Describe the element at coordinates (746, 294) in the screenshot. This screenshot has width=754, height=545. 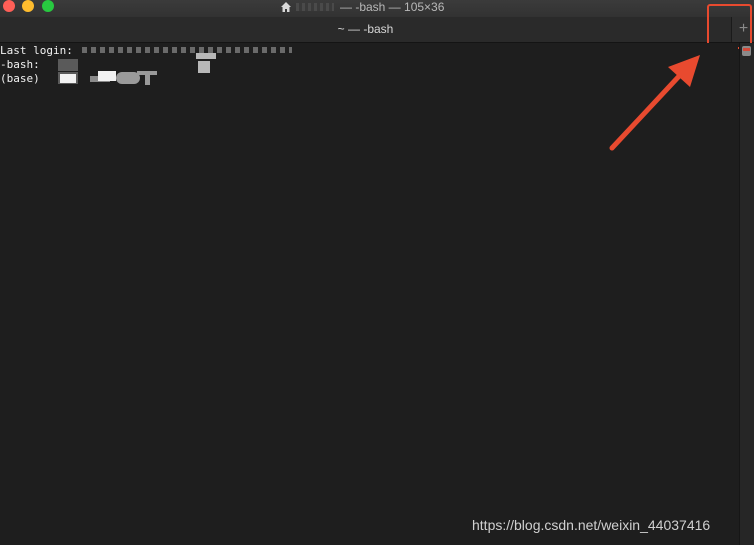
I see `scrollbar-track` at that location.